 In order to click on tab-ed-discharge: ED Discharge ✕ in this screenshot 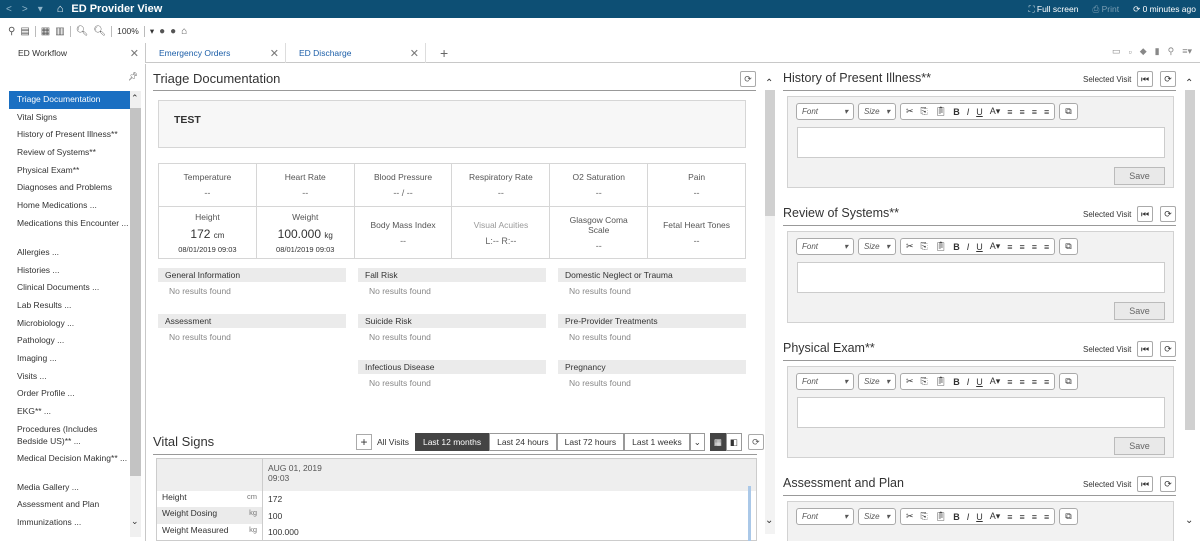, I will do `click(358, 53)`.